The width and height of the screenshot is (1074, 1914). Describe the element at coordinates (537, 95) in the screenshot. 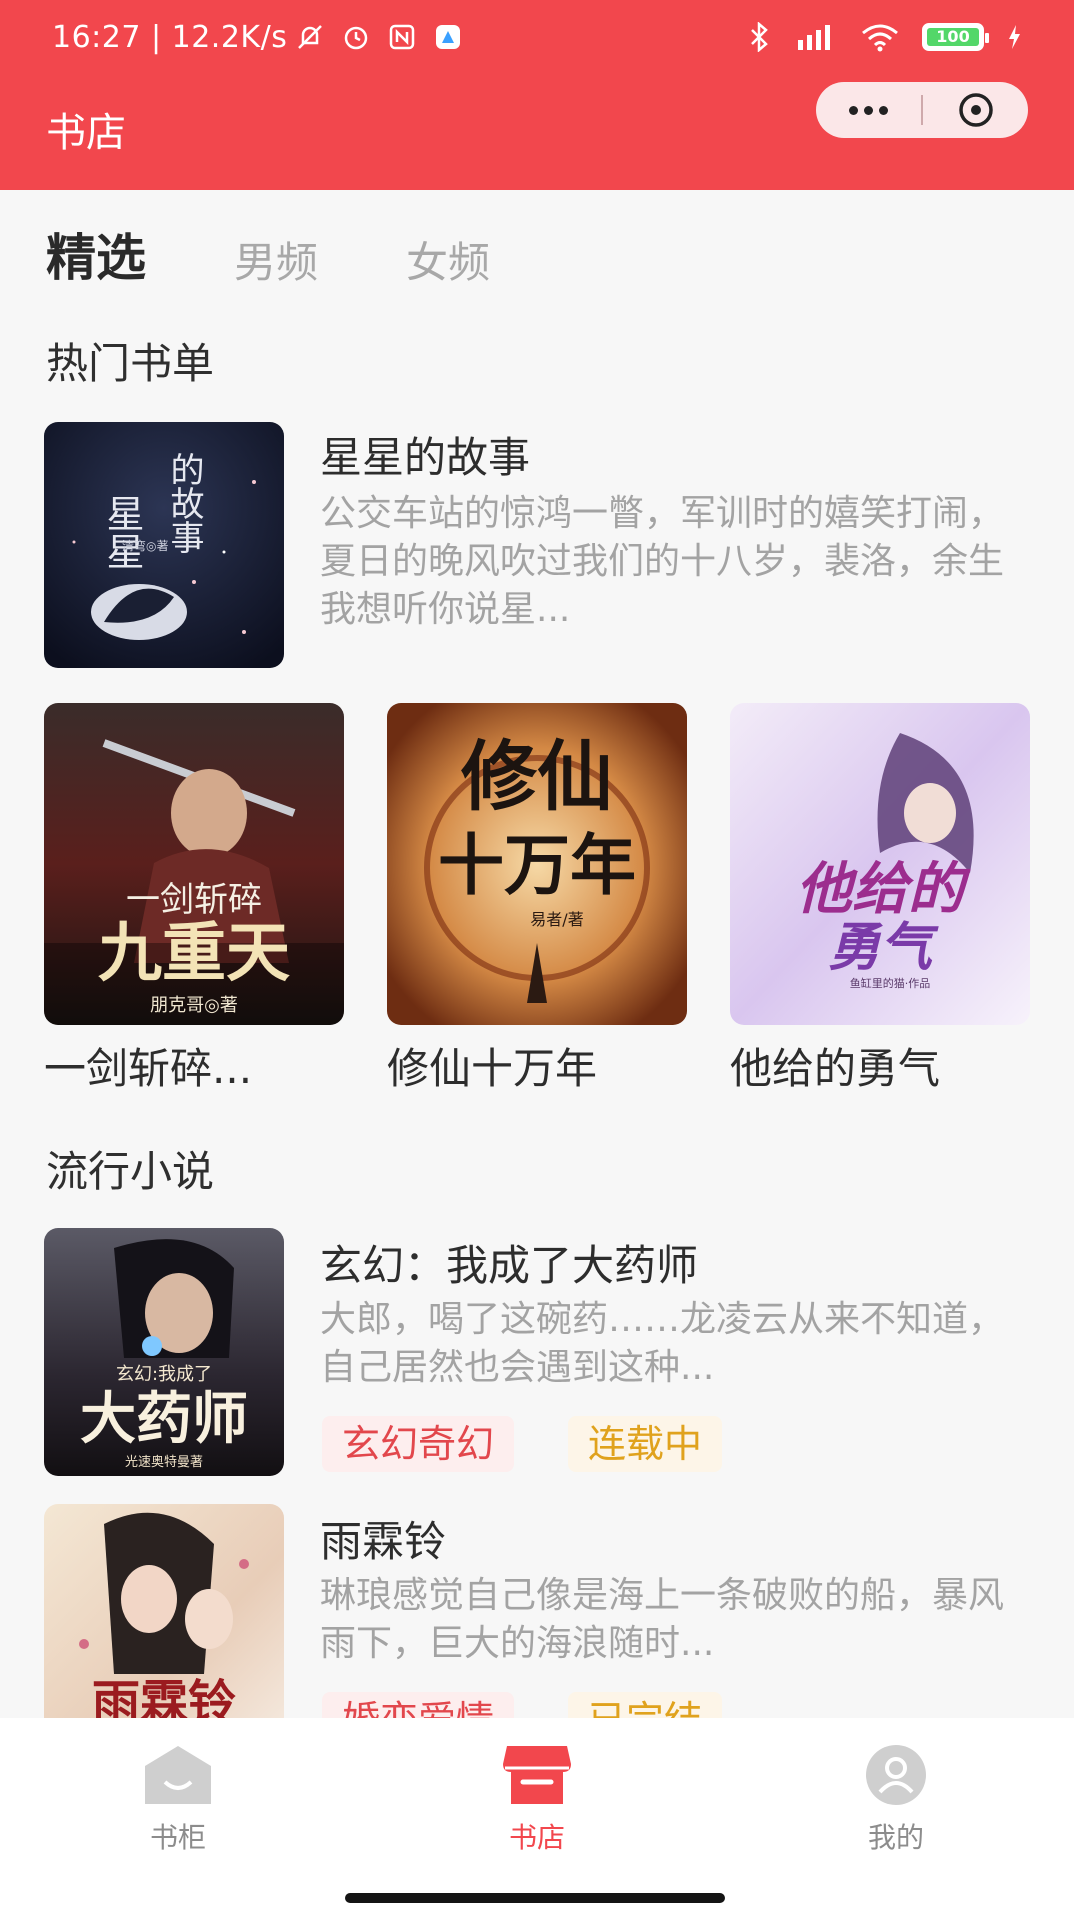

I see `header-bar: 16:27 | 12.2K/s 100 书店` at that location.